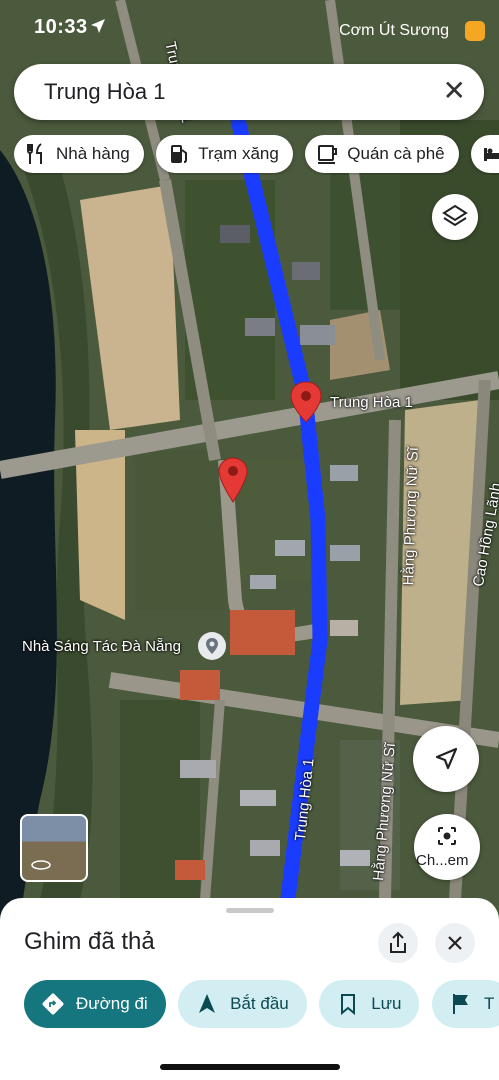 The width and height of the screenshot is (499, 1080). What do you see at coordinates (104, 92) in the screenshot?
I see `search-query: Trung Hòa 1` at bounding box center [104, 92].